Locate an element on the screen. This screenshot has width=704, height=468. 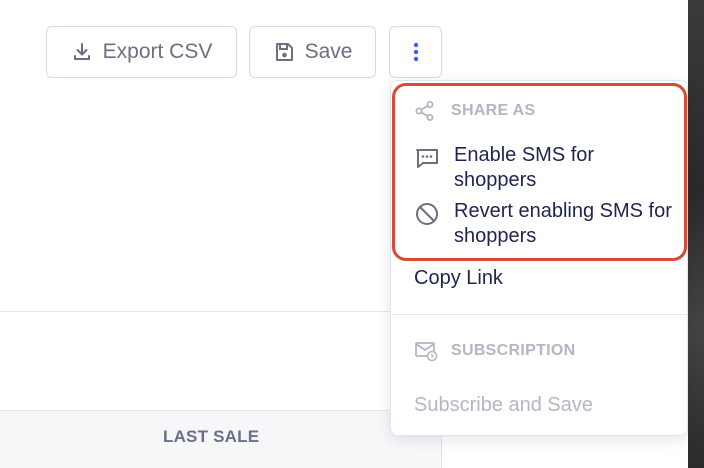
revert-sms-label: Revert enabling SMS for shoppers is located at coordinates (563, 223).